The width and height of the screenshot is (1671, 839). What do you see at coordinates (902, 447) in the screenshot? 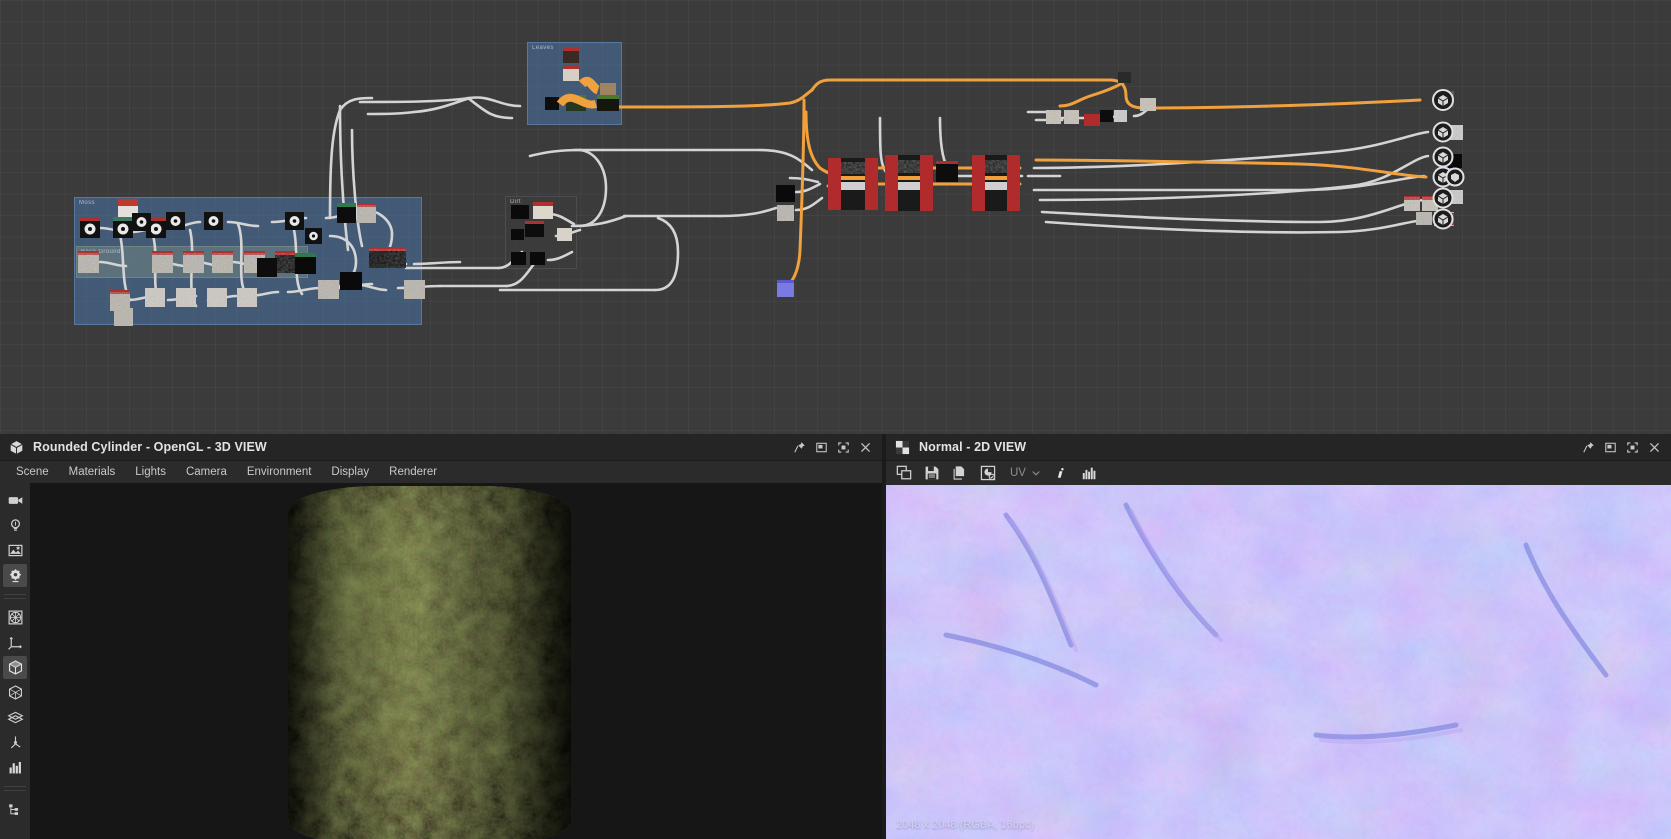
I see `checker-icon` at bounding box center [902, 447].